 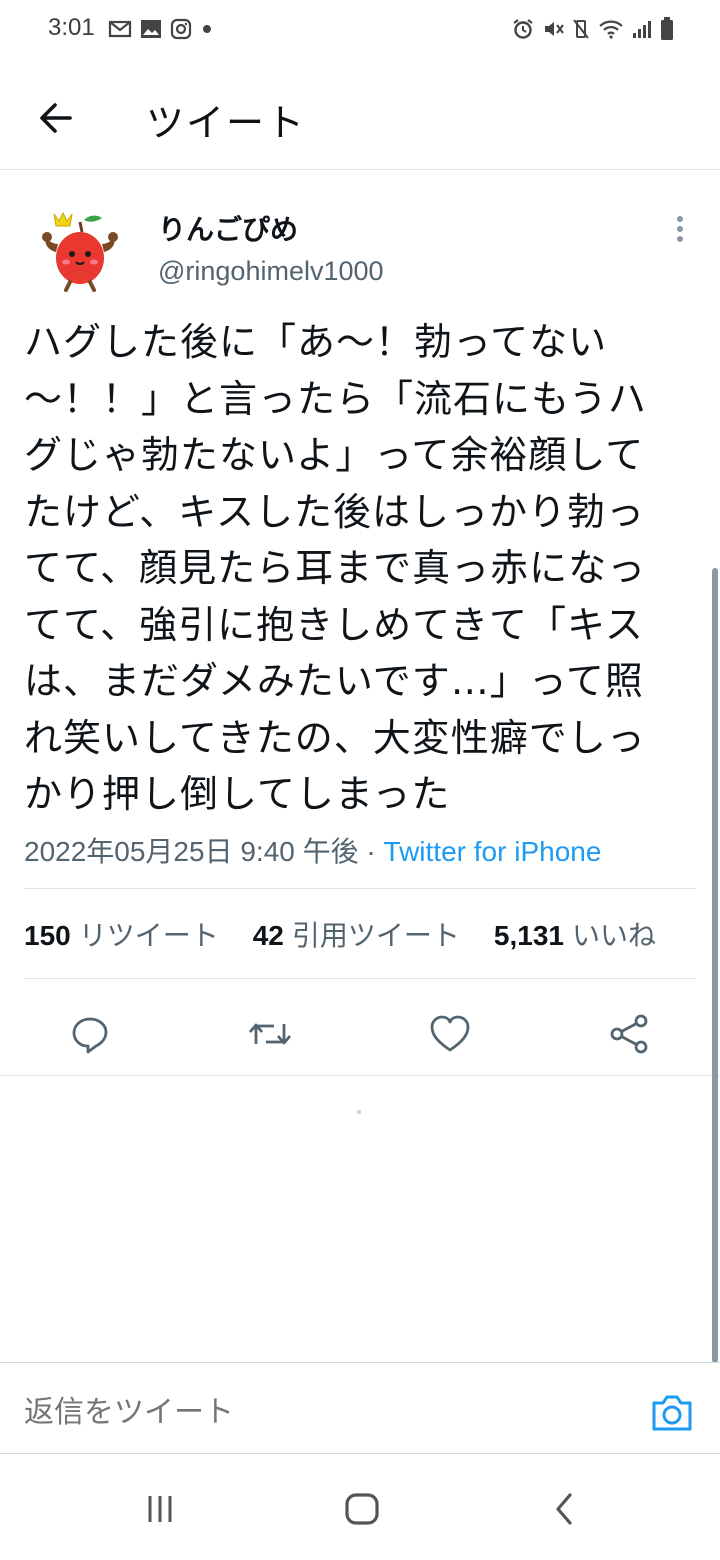 What do you see at coordinates (642, 29) in the screenshot?
I see `signal-icon` at bounding box center [642, 29].